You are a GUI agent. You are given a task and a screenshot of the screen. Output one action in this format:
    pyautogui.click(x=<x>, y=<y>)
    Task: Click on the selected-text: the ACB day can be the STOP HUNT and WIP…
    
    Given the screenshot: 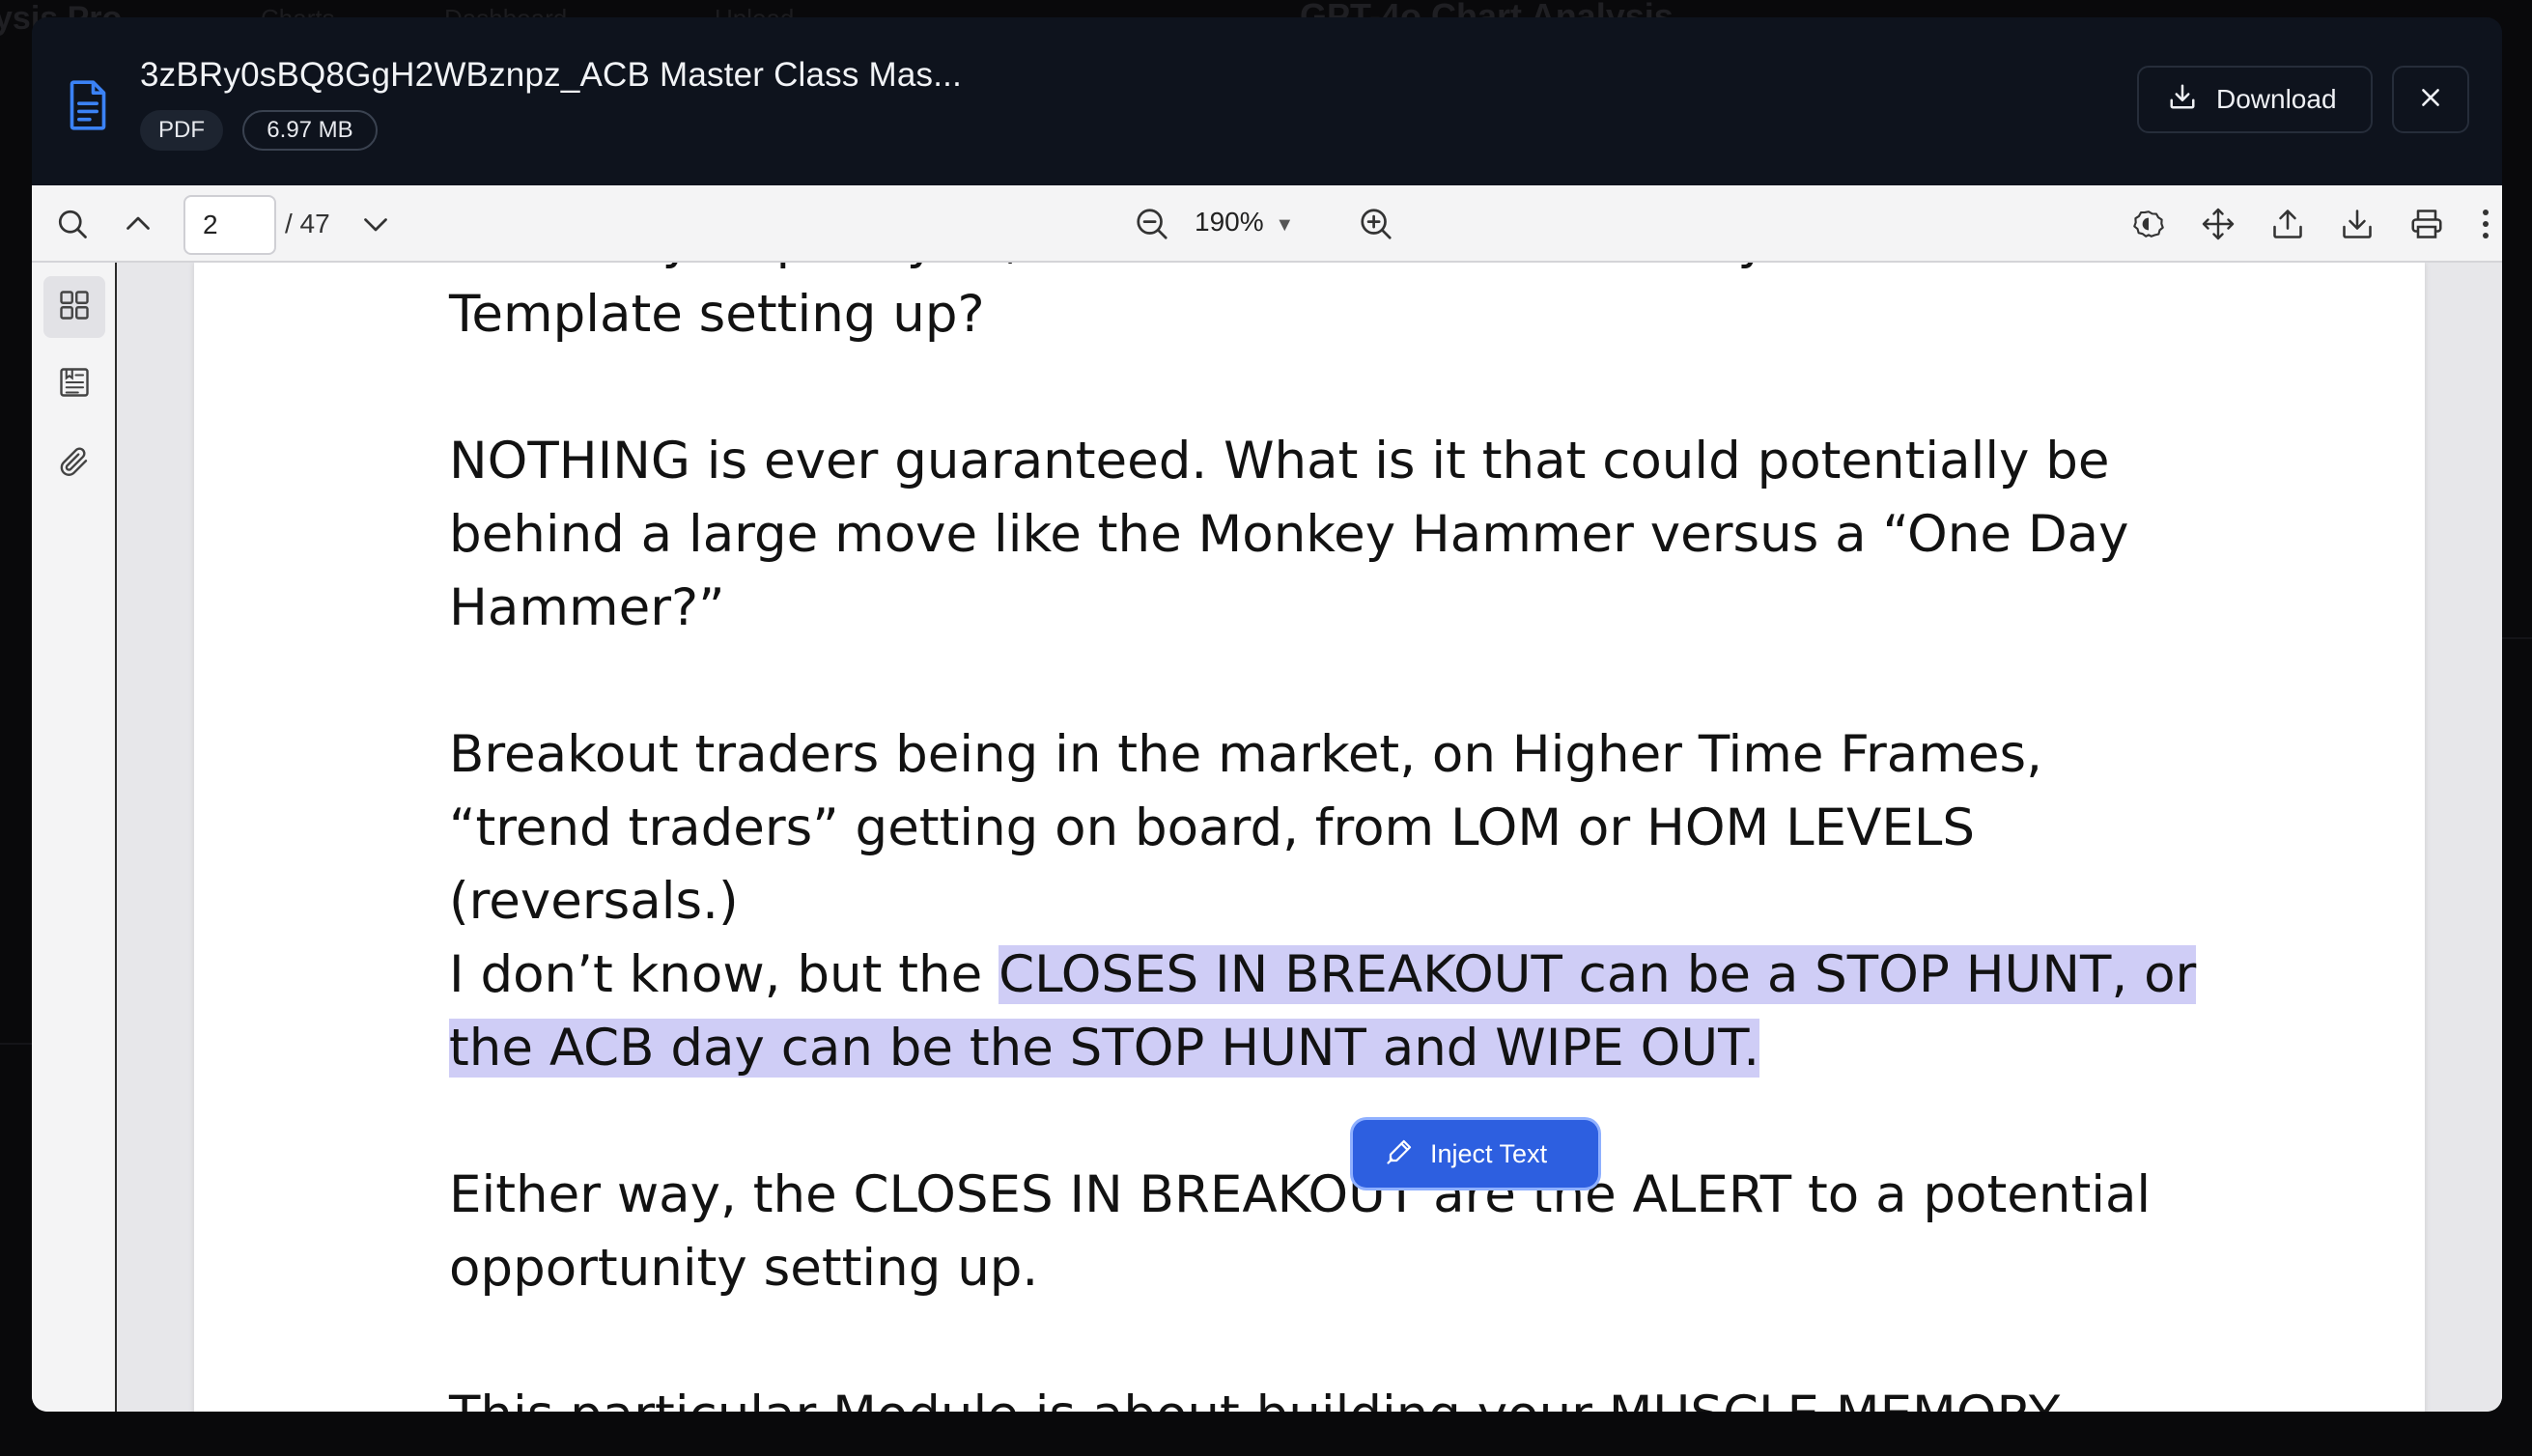 What is the action you would take?
    pyautogui.click(x=1104, y=1049)
    